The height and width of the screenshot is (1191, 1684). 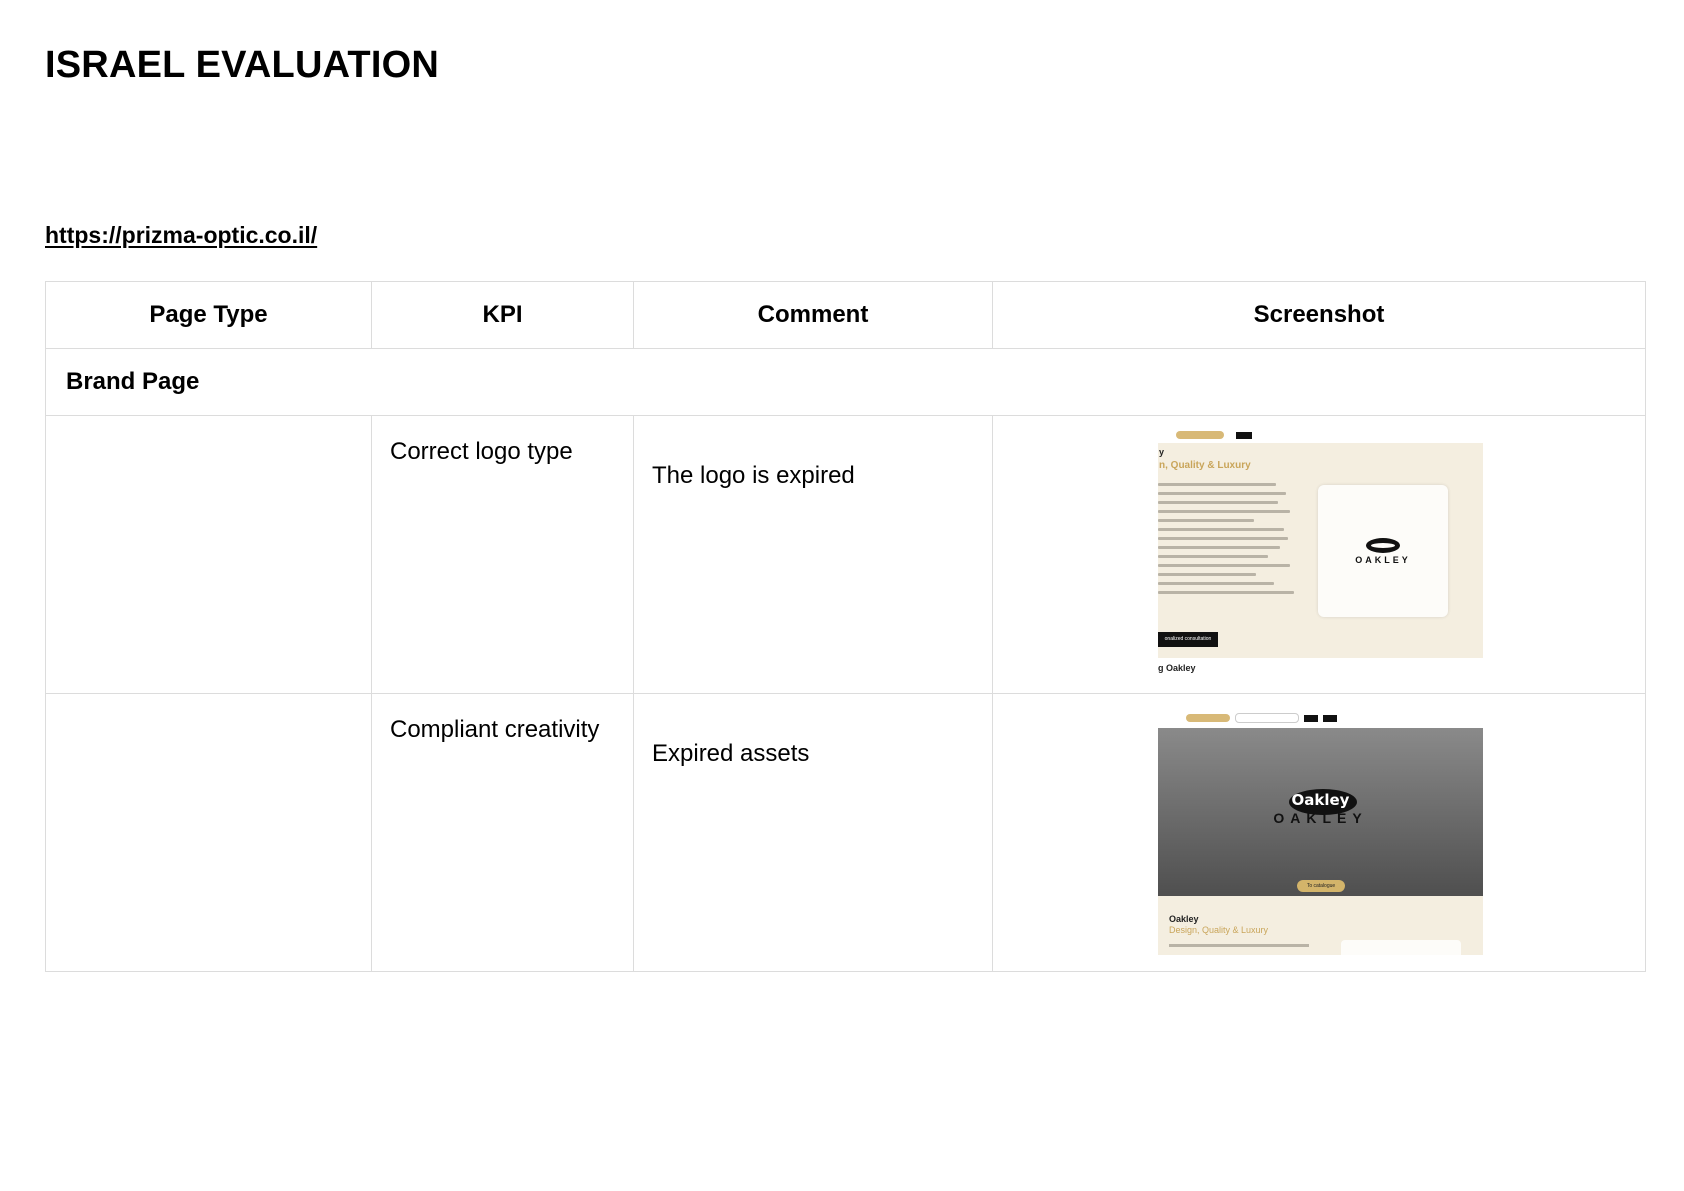 I want to click on header-screenshot: Screenshot, so click(x=1319, y=315).